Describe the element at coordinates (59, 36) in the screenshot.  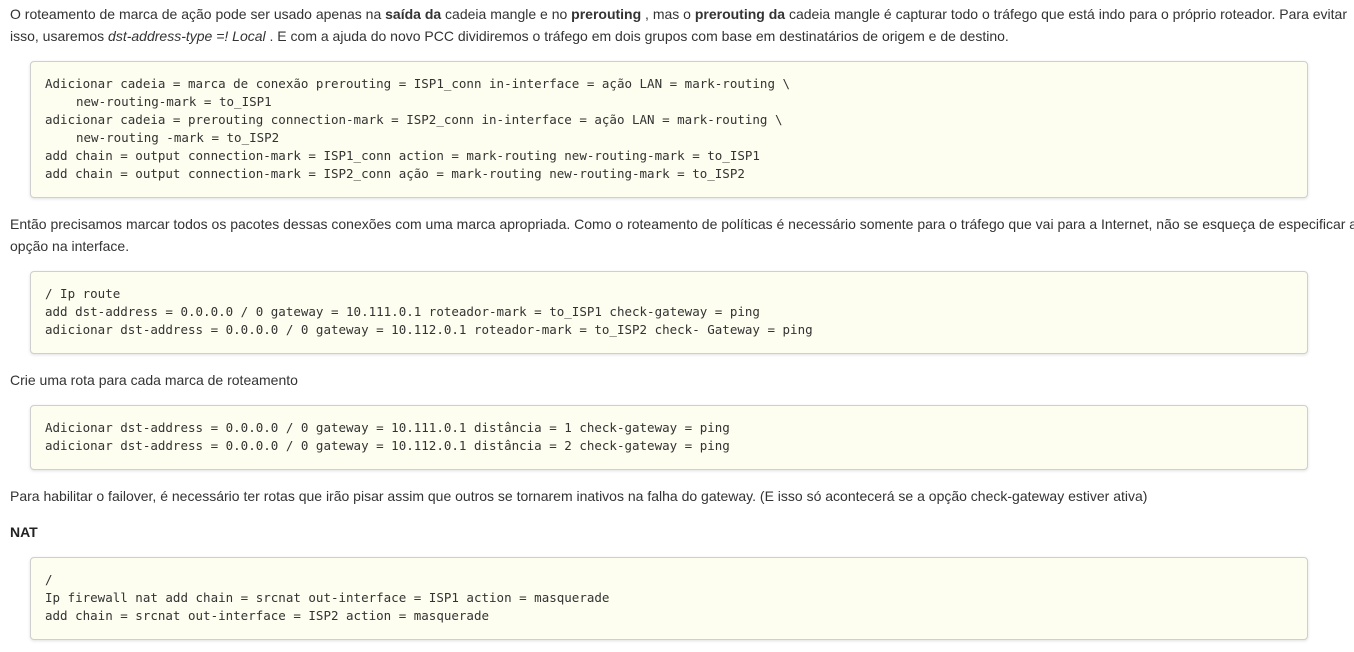
I see `text-run: isso, usaremos` at that location.